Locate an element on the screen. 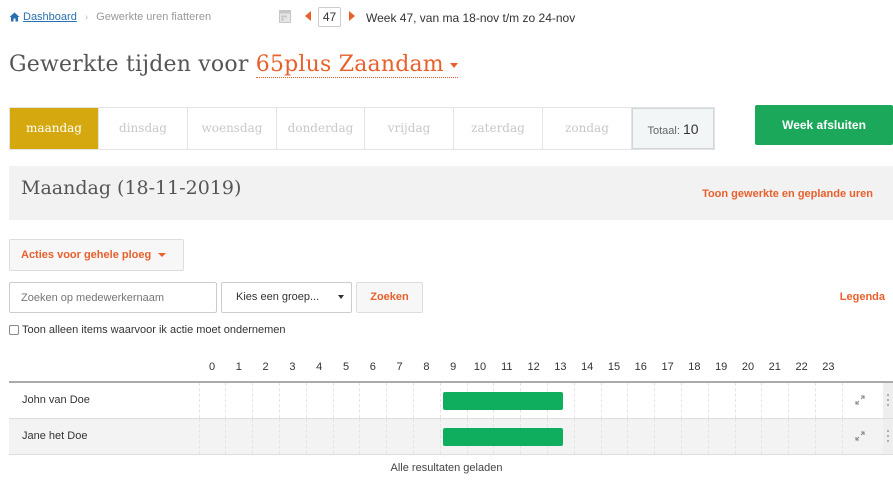 The image size is (893, 480). tab-donderdag: donderdag is located at coordinates (321, 128).